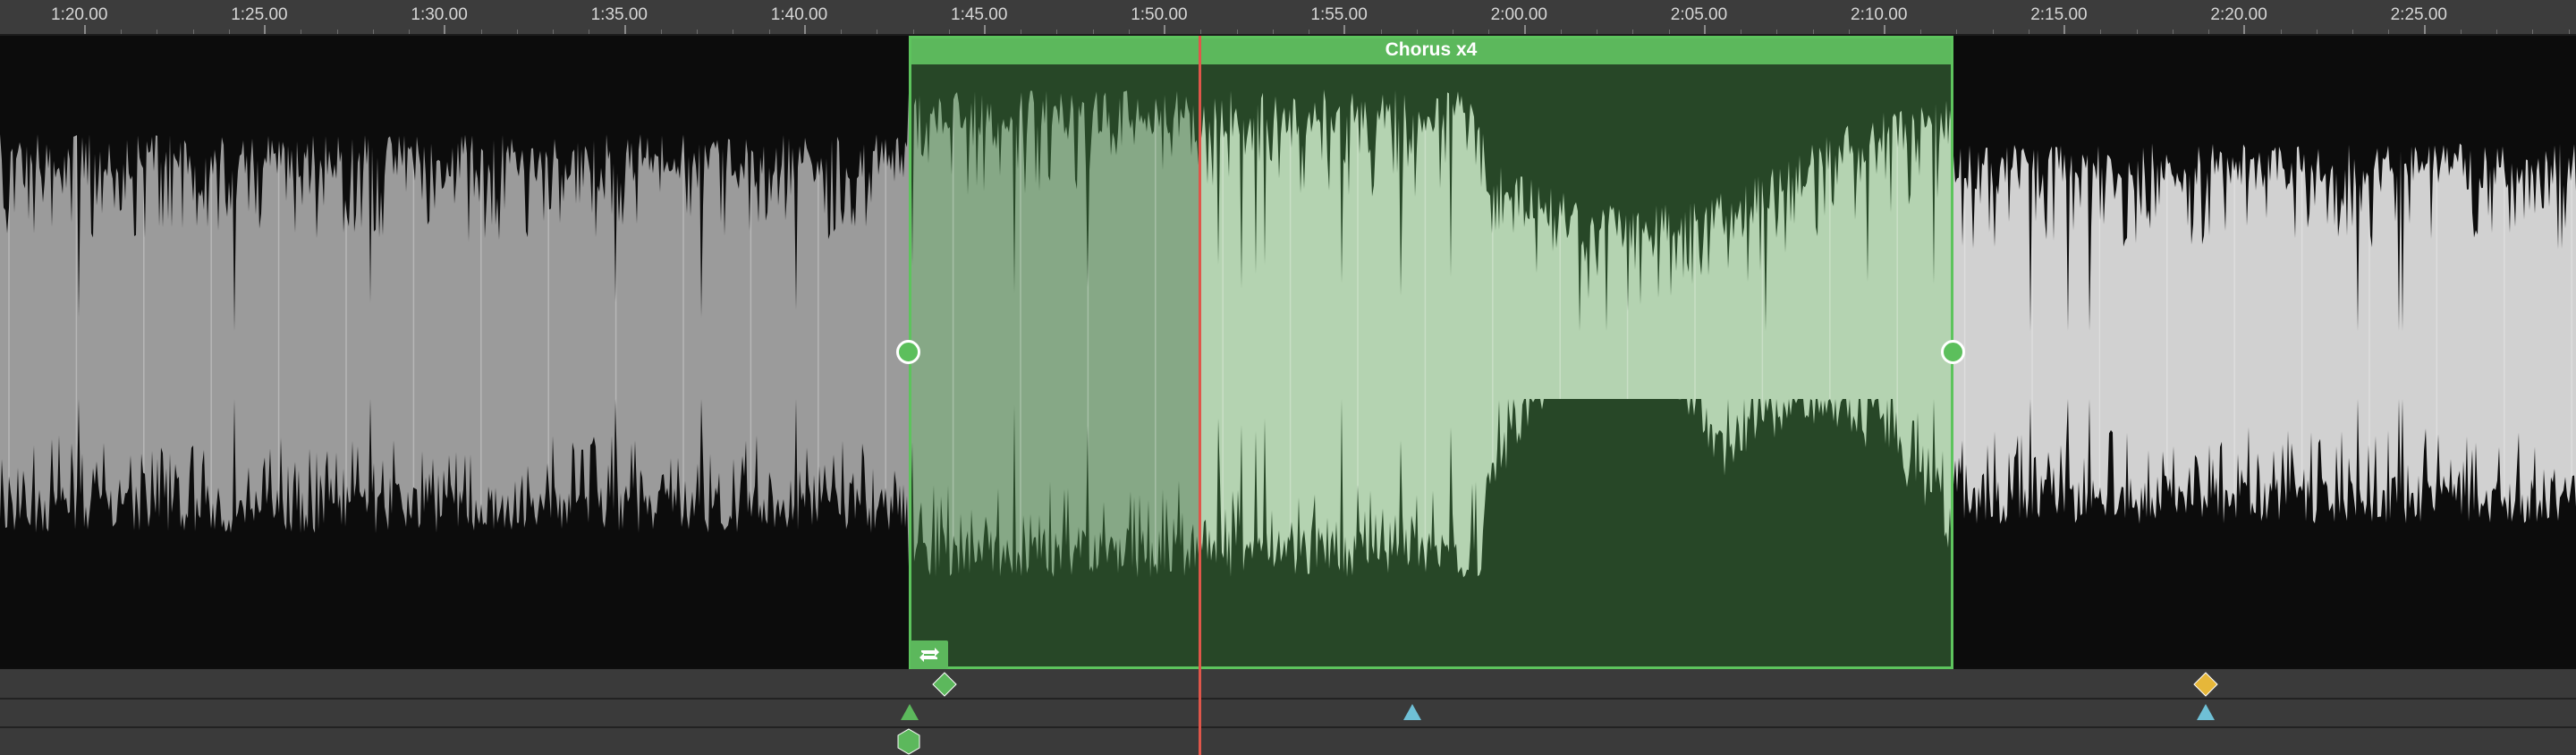 The image size is (2576, 755). Describe the element at coordinates (1339, 14) in the screenshot. I see `ruler-tick-label: 1:55.00` at that location.